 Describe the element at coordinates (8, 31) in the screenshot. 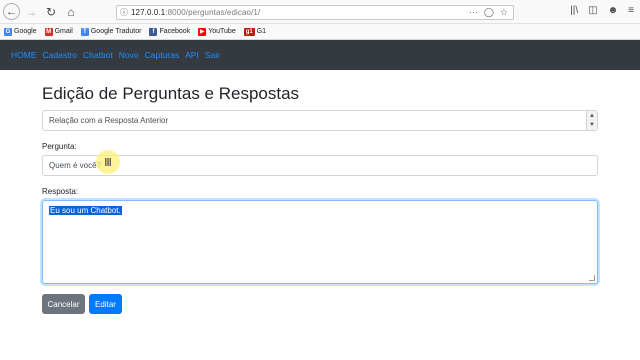

I see `google-icon: G` at that location.